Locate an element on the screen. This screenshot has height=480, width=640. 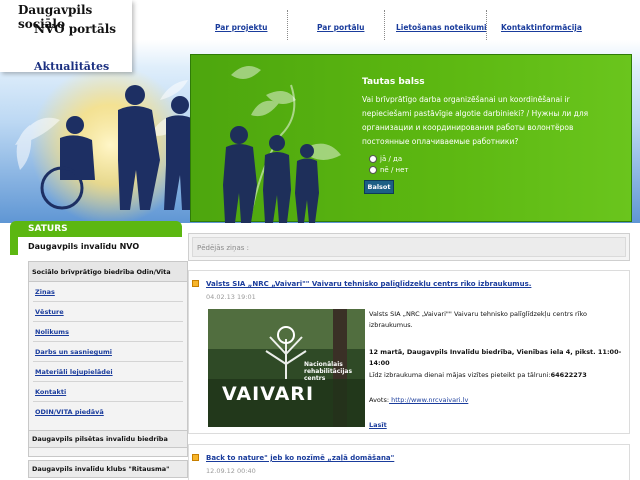
poll-option-label: jā / да is located at coordinates (391, 159).